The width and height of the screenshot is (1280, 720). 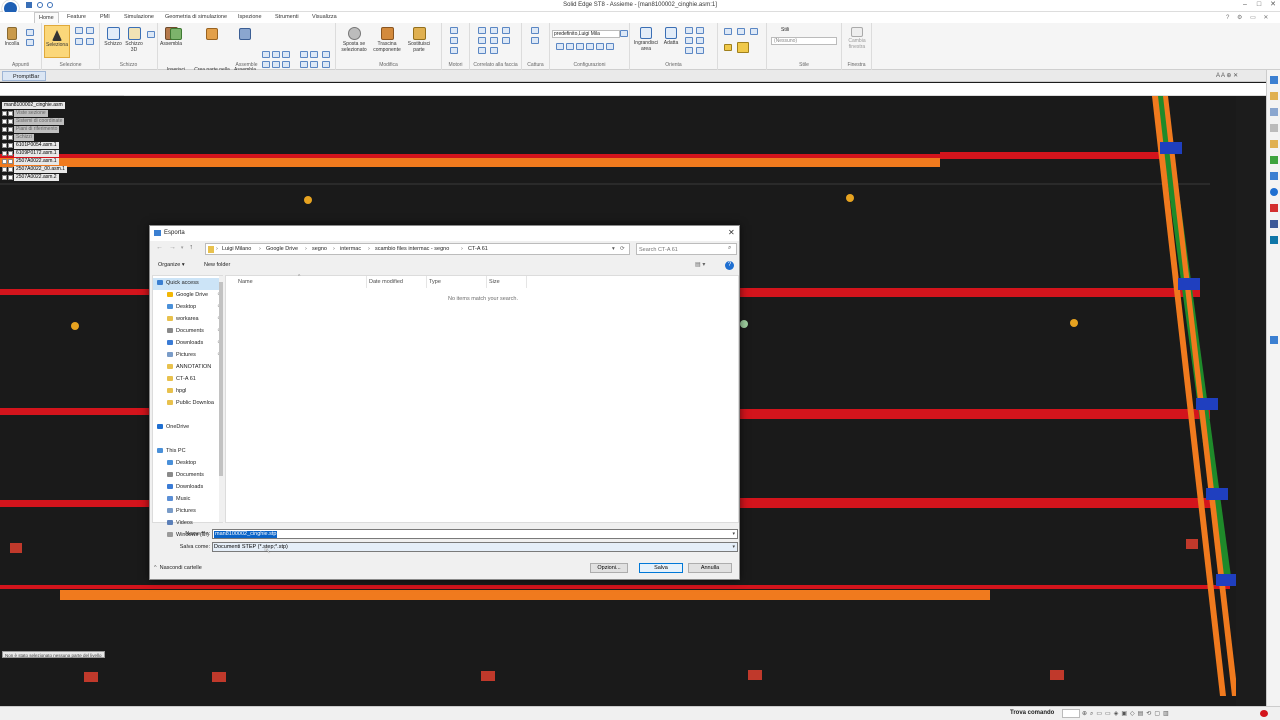 I want to click on zoom-icon, so click(x=689, y=30).